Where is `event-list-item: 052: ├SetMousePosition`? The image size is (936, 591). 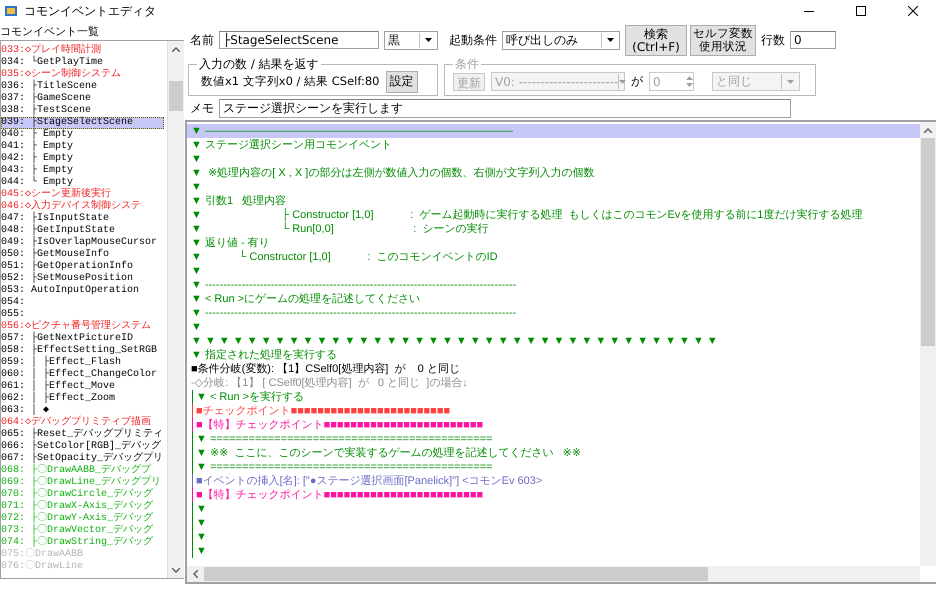
event-list-item: 052: ├SetMousePosition is located at coordinates (82, 279).